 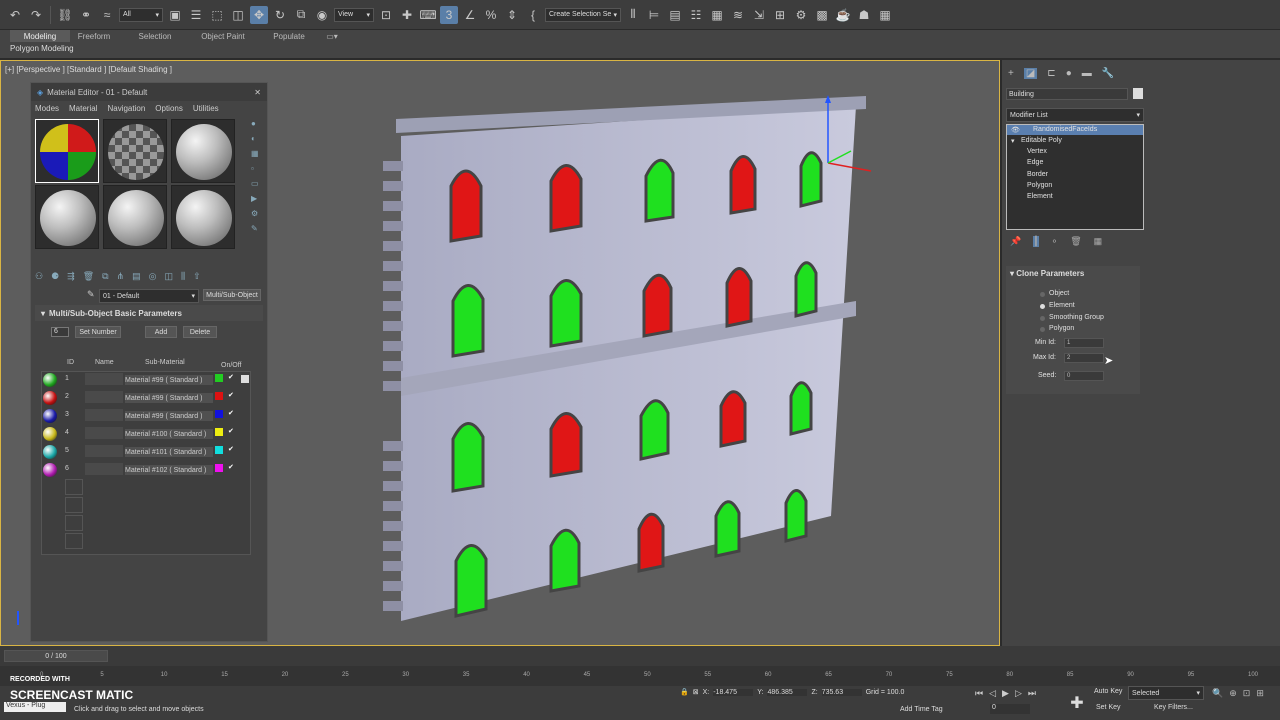 What do you see at coordinates (470, 15) in the screenshot?
I see `angle-snap-icon: ∠` at bounding box center [470, 15].